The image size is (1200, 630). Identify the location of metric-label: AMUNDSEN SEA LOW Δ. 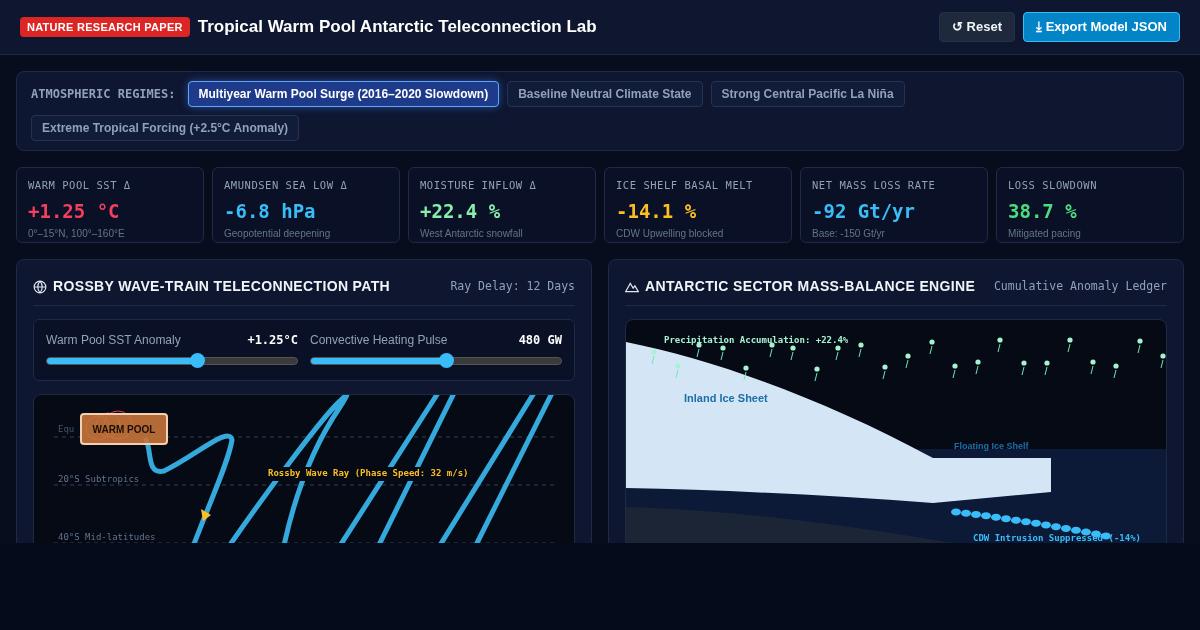
(286, 185).